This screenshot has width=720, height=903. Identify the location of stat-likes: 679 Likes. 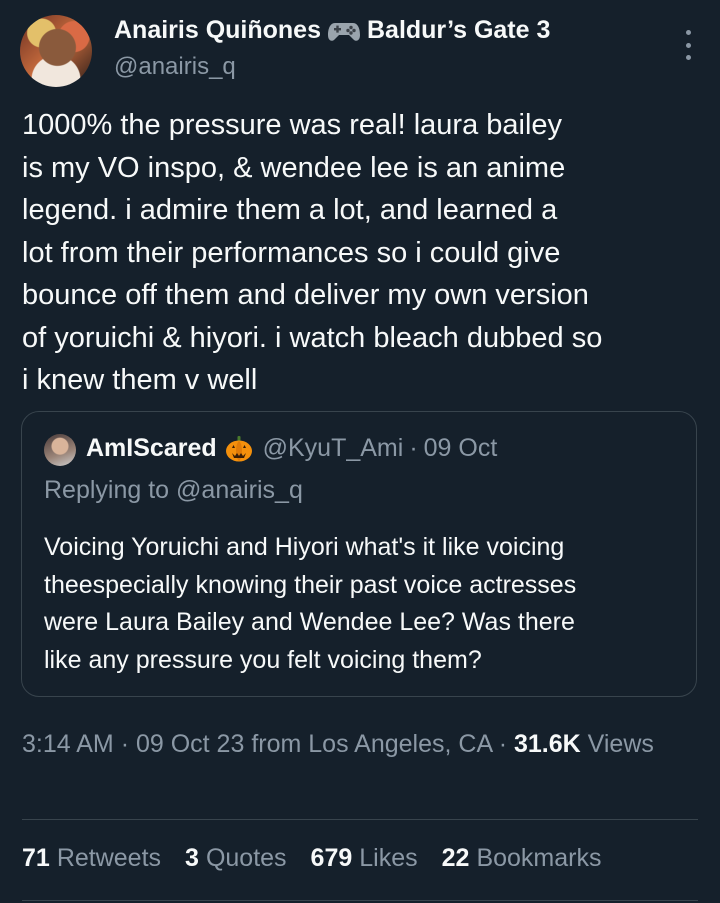
(364, 858).